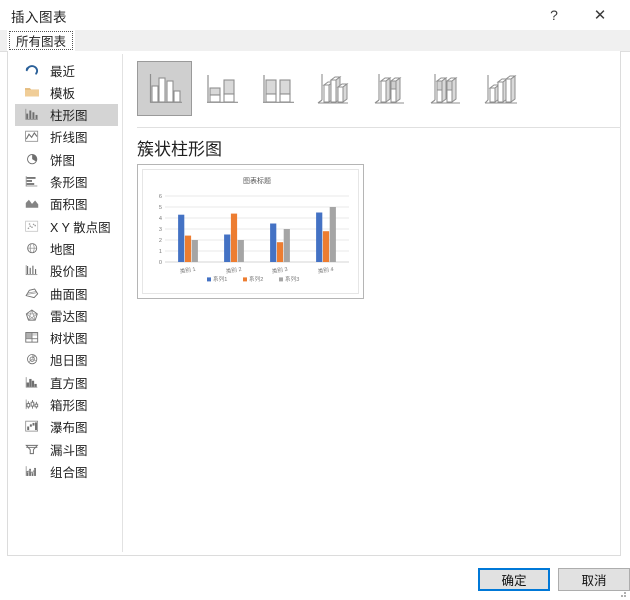  Describe the element at coordinates (32, 471) in the screenshot. I see `combo-chart-icon` at that location.